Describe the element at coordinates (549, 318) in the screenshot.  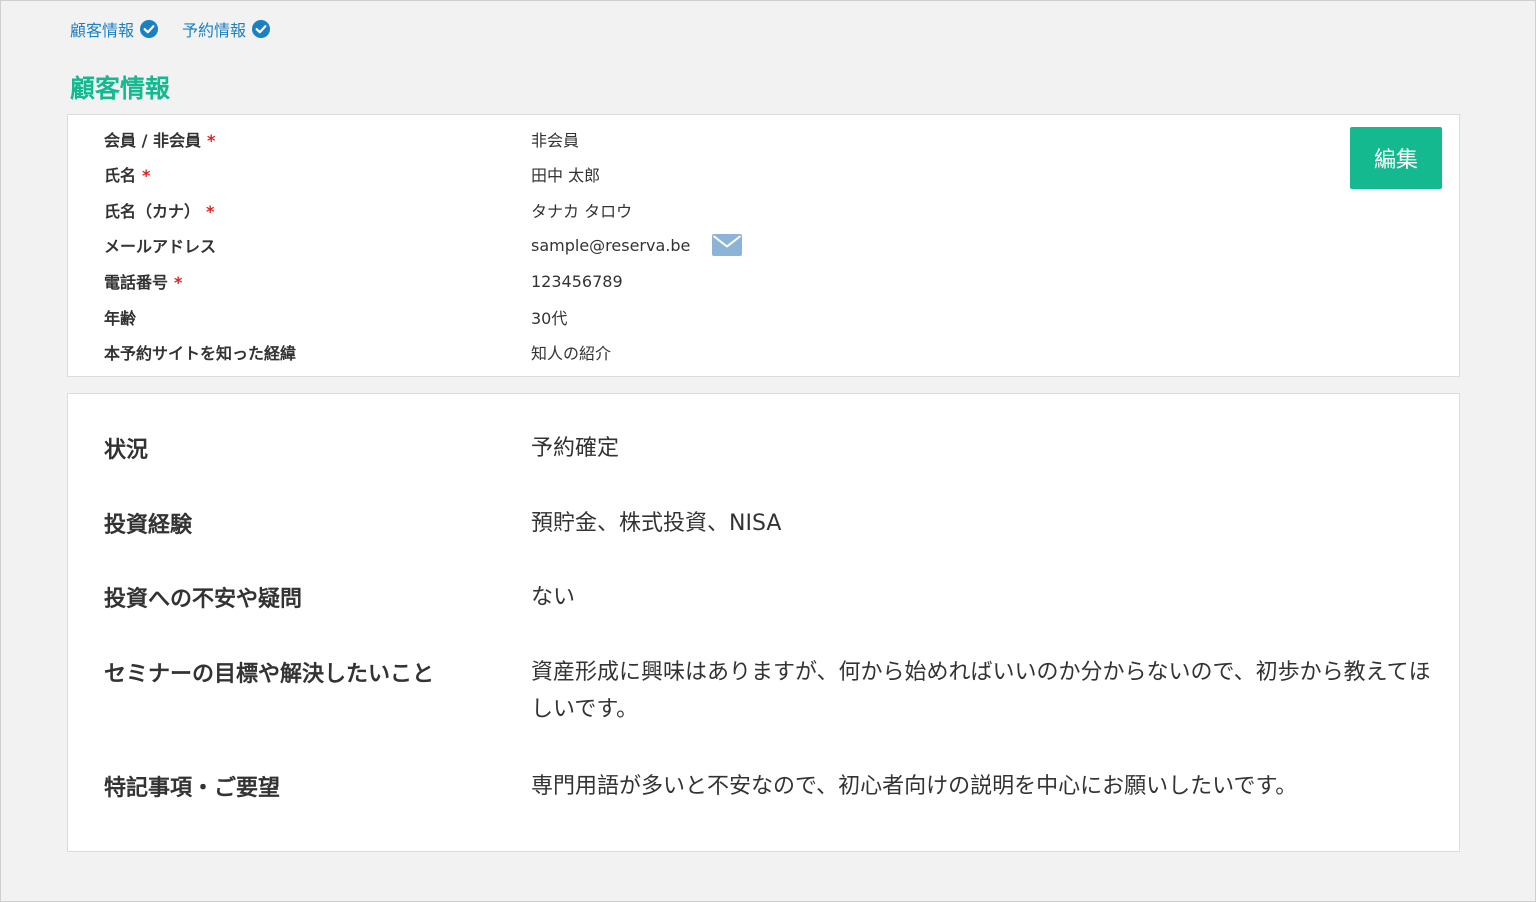
I see `field-value: 30代` at that location.